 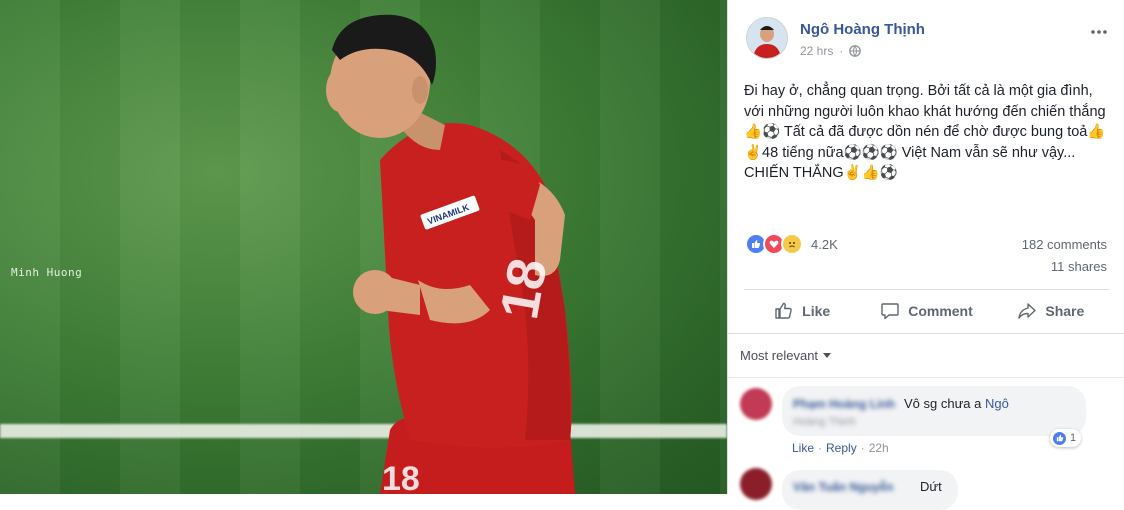 I want to click on share-icon, so click(x=1027, y=311).